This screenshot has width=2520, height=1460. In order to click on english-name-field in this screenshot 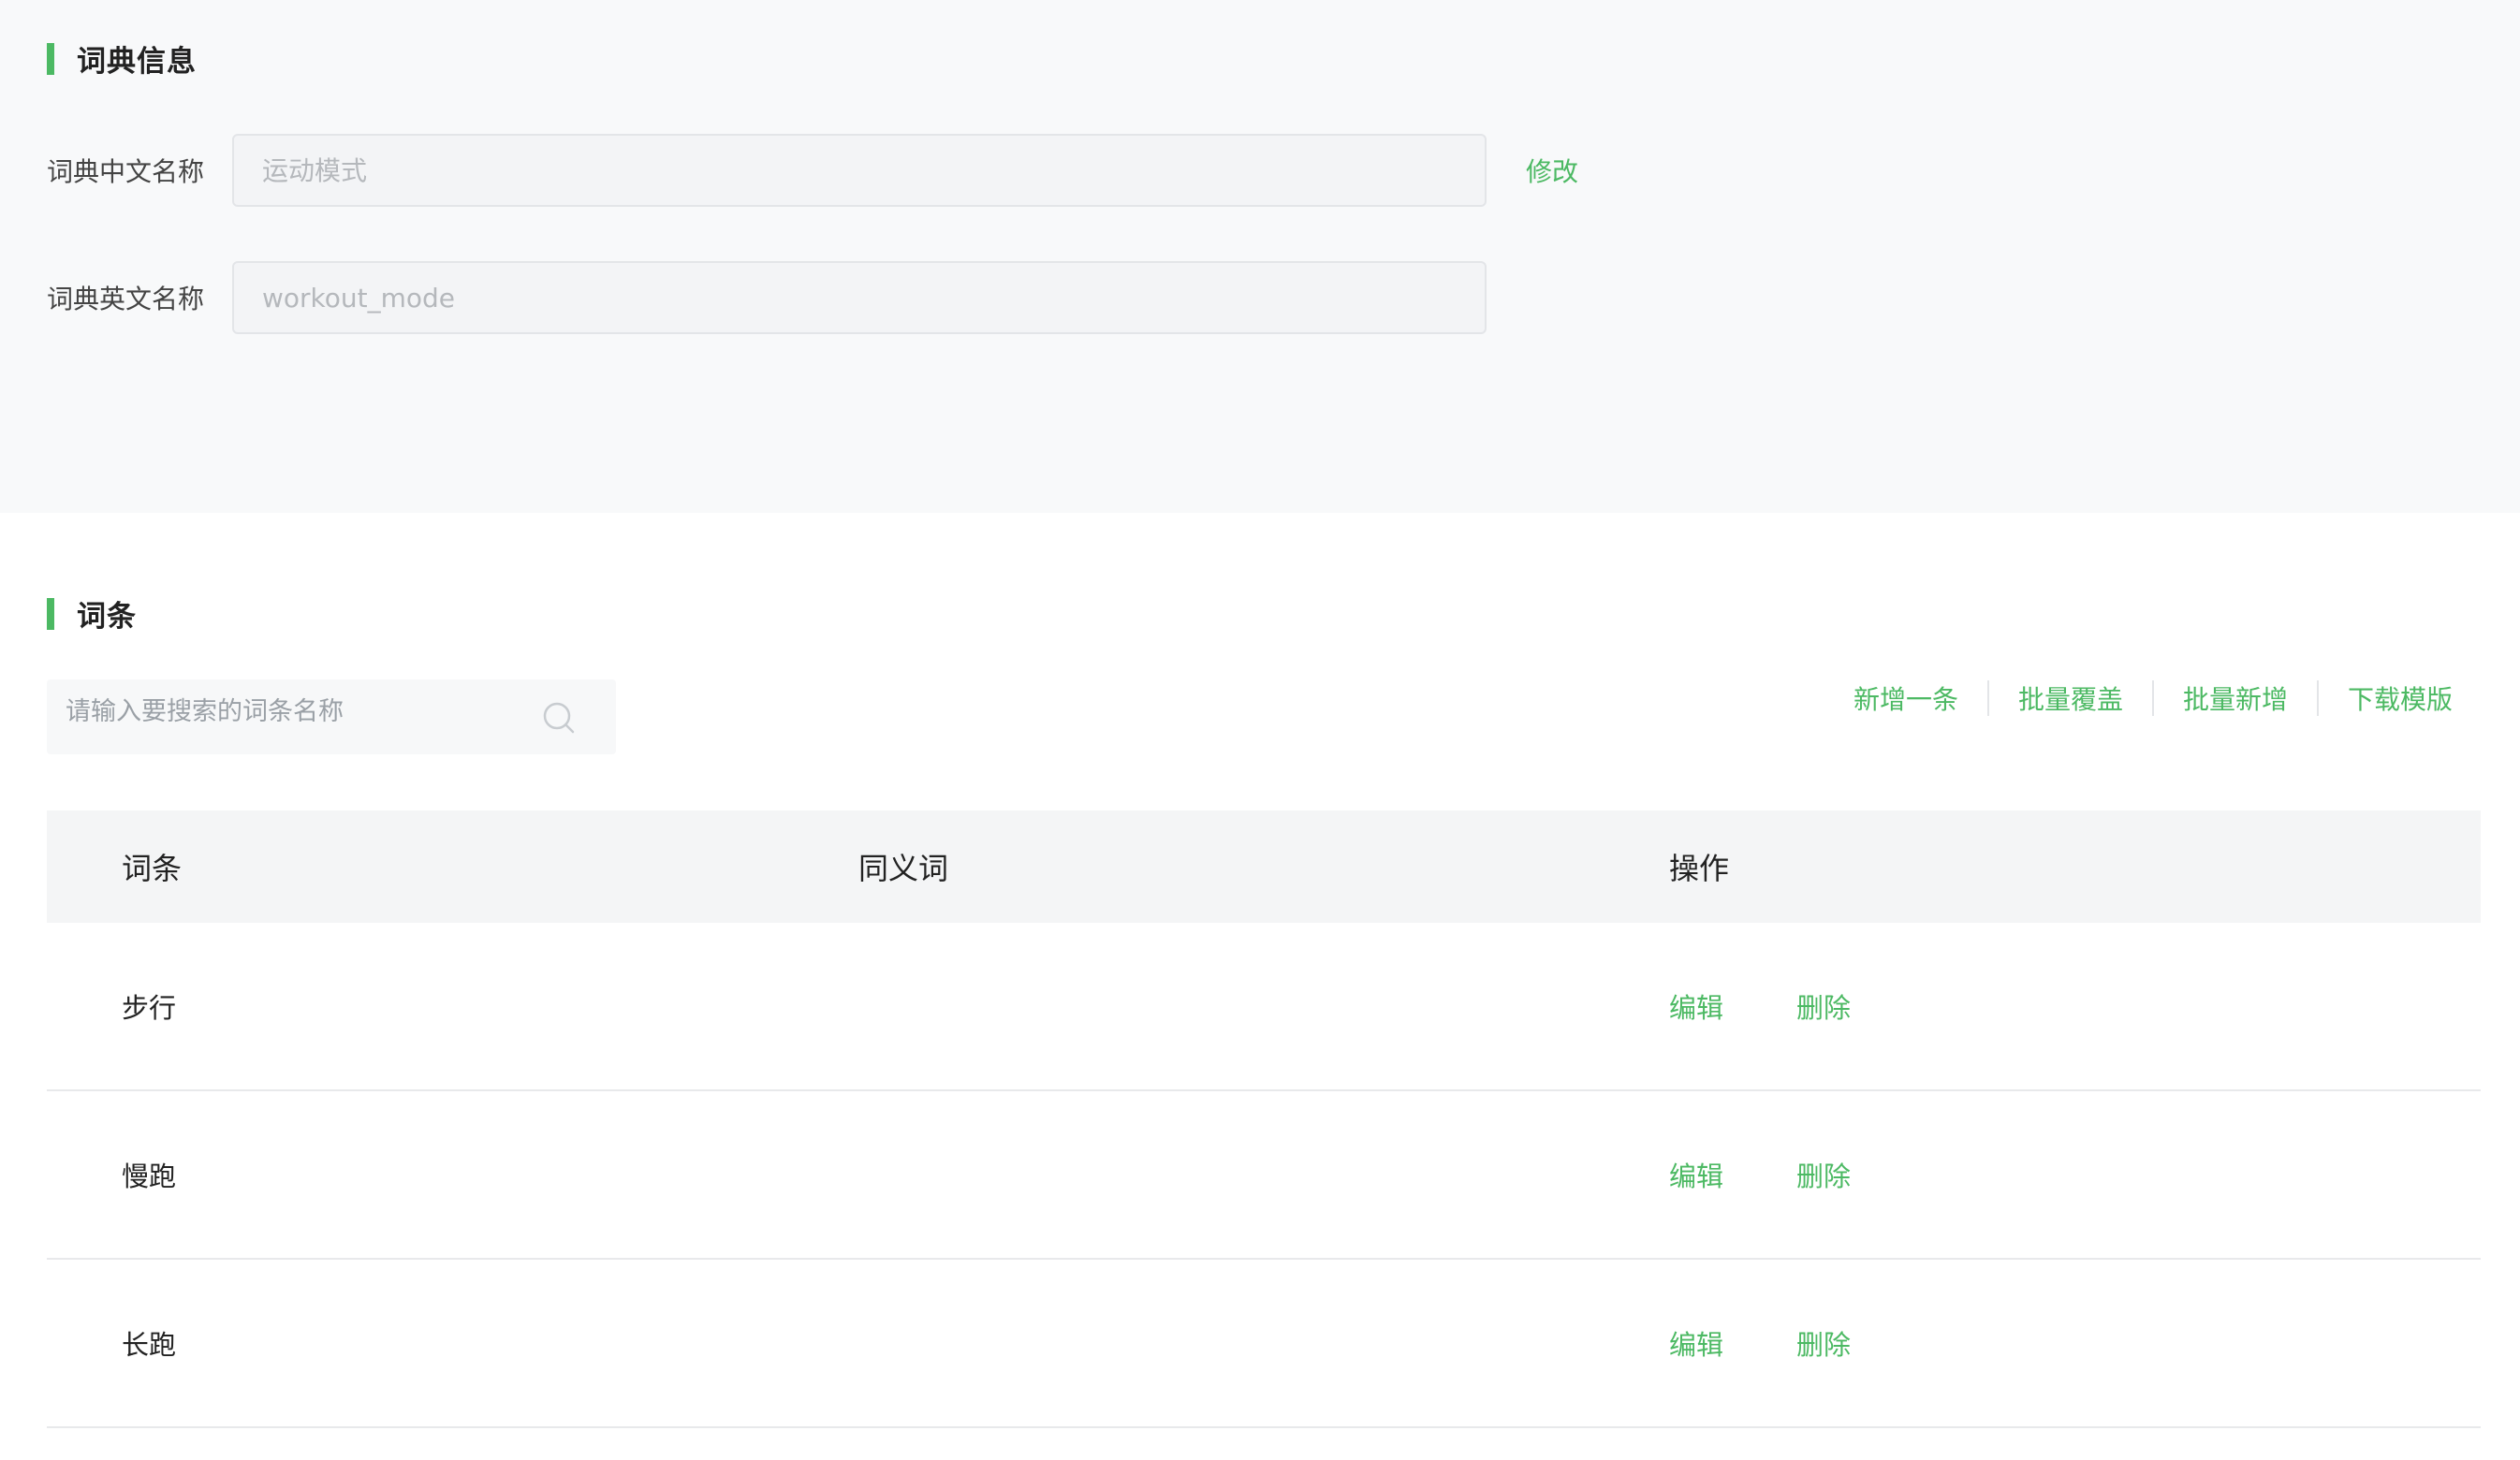, I will do `click(859, 298)`.